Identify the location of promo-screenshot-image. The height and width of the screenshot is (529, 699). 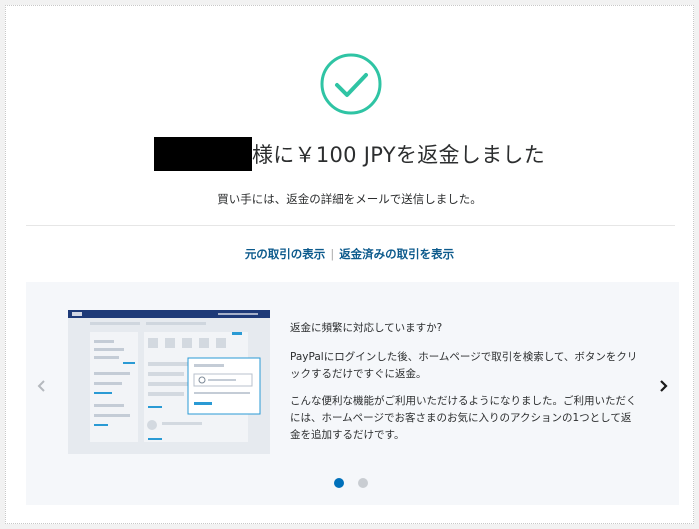
(169, 382).